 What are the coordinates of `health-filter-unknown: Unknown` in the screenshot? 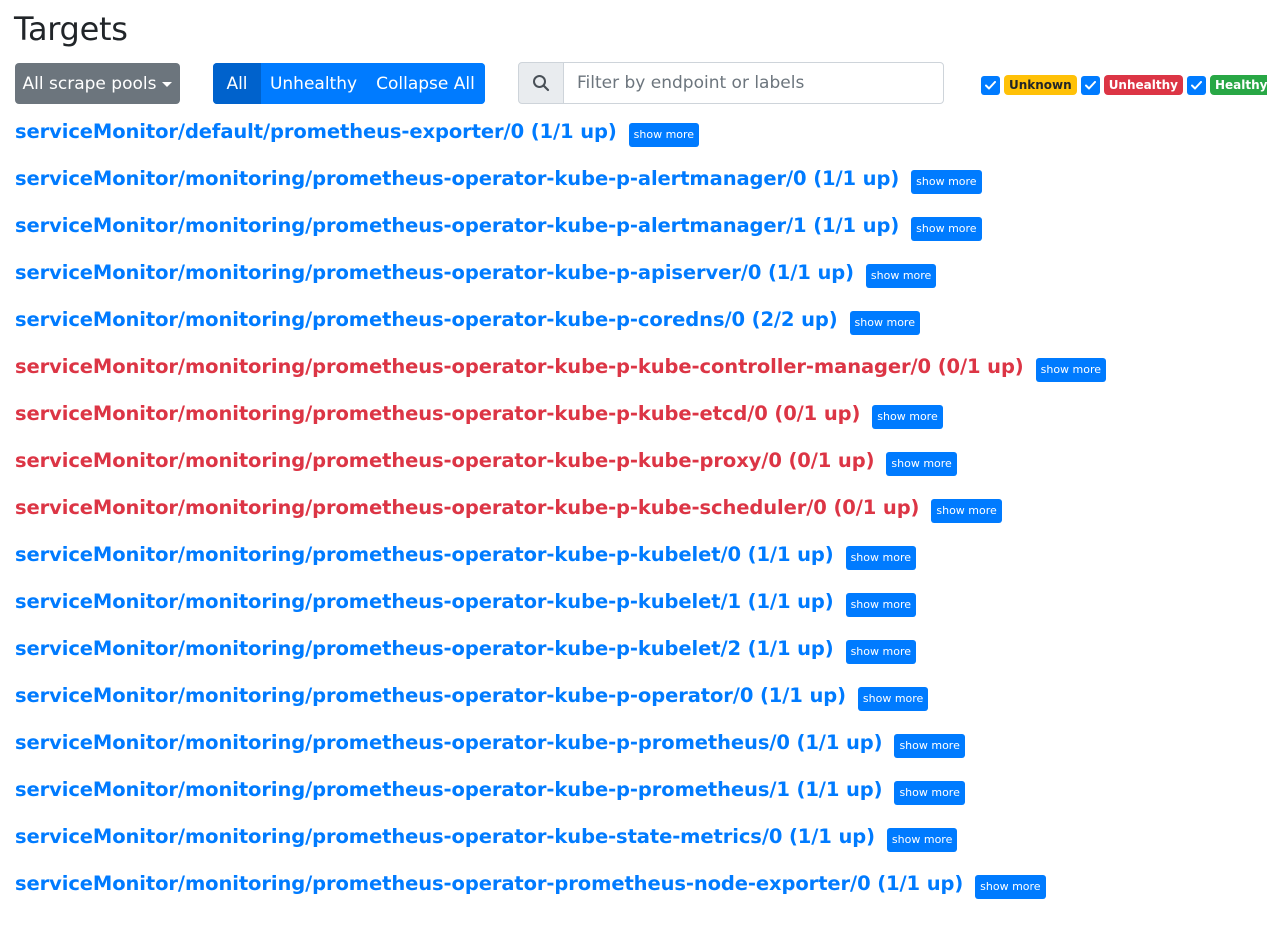 It's located at (1029, 85).